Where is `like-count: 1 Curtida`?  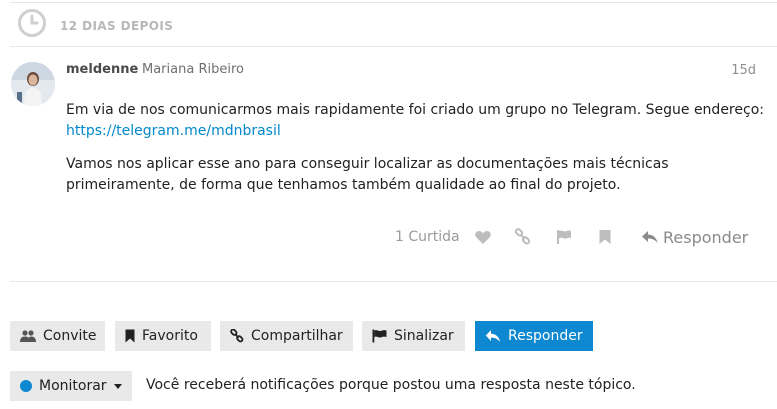 like-count: 1 Curtida is located at coordinates (427, 237).